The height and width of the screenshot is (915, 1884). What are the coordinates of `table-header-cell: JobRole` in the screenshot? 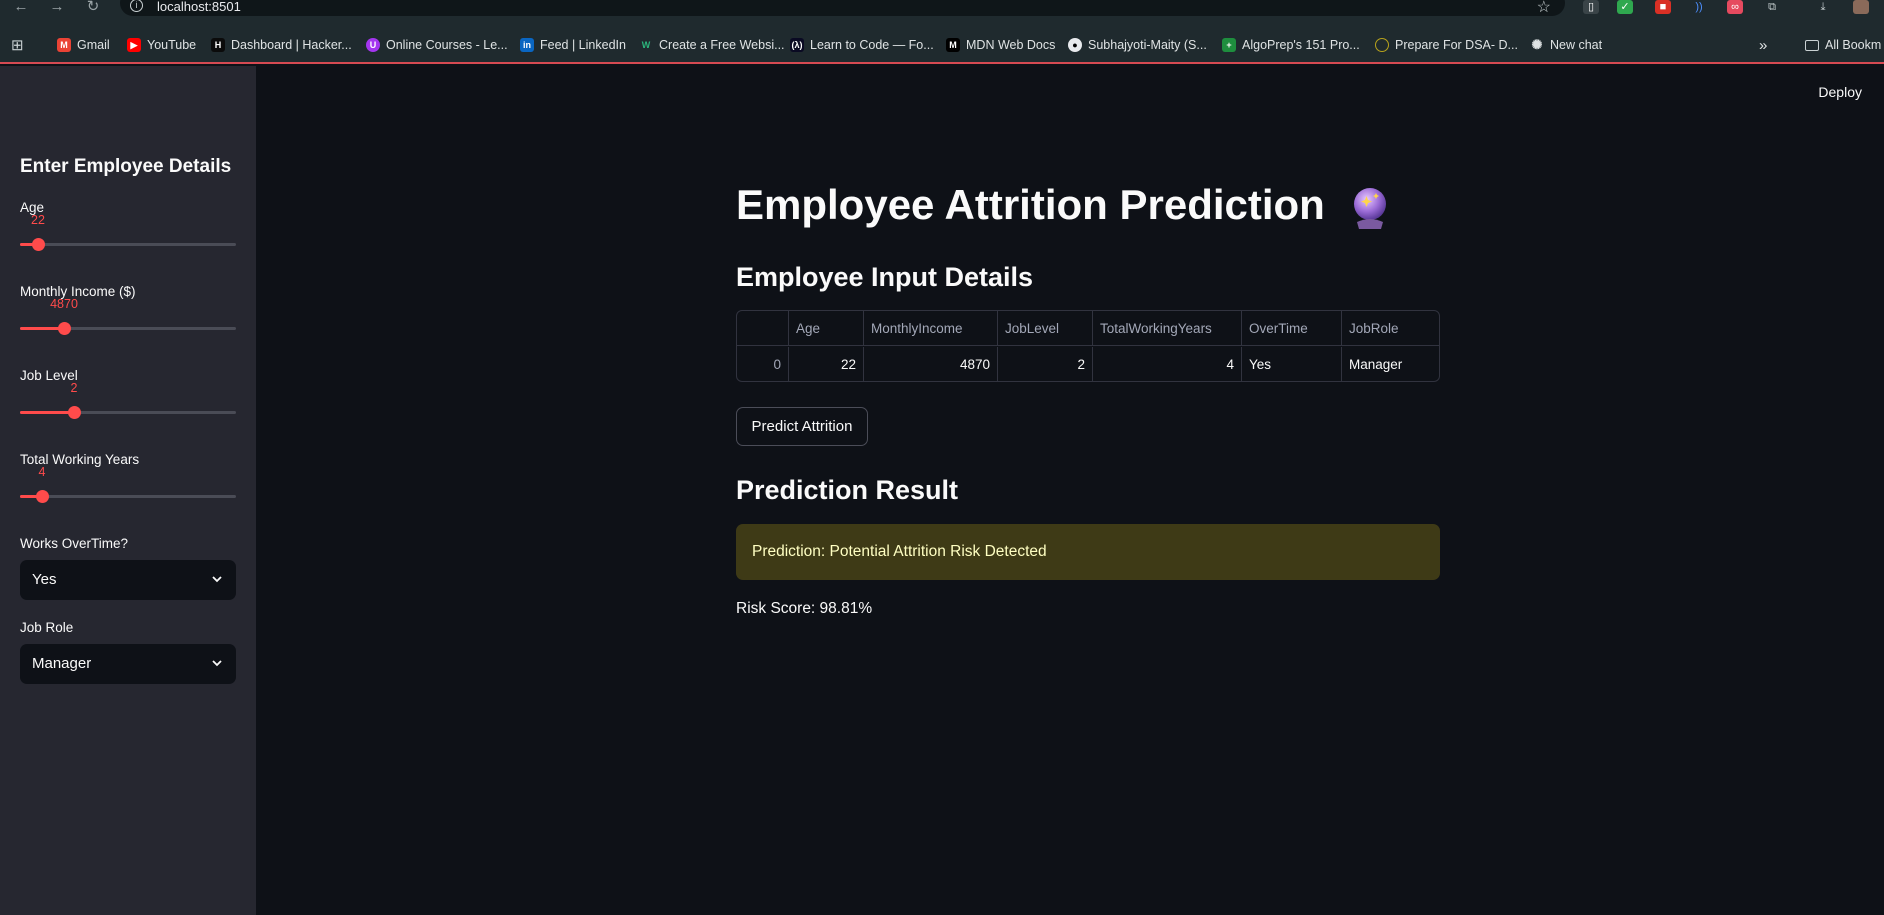 It's located at (1390, 328).